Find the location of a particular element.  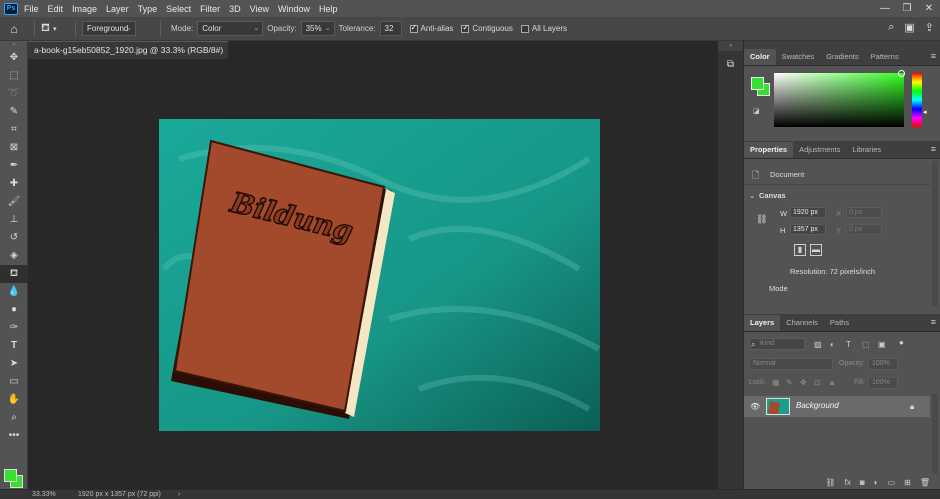

new-layer-icon: ⊞ is located at coordinates (907, 483).